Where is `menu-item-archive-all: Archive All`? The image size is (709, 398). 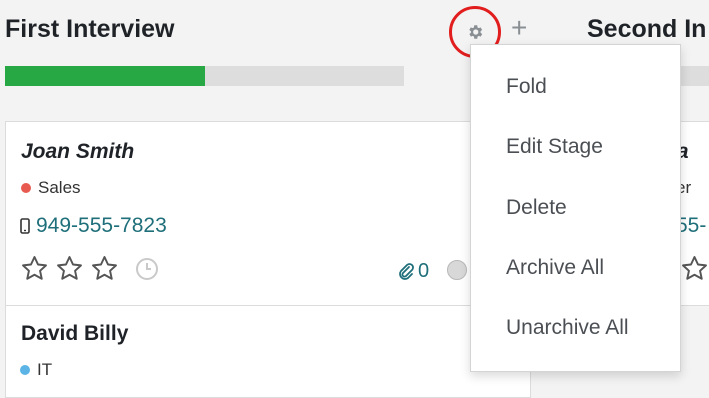
menu-item-archive-all: Archive All is located at coordinates (555, 268).